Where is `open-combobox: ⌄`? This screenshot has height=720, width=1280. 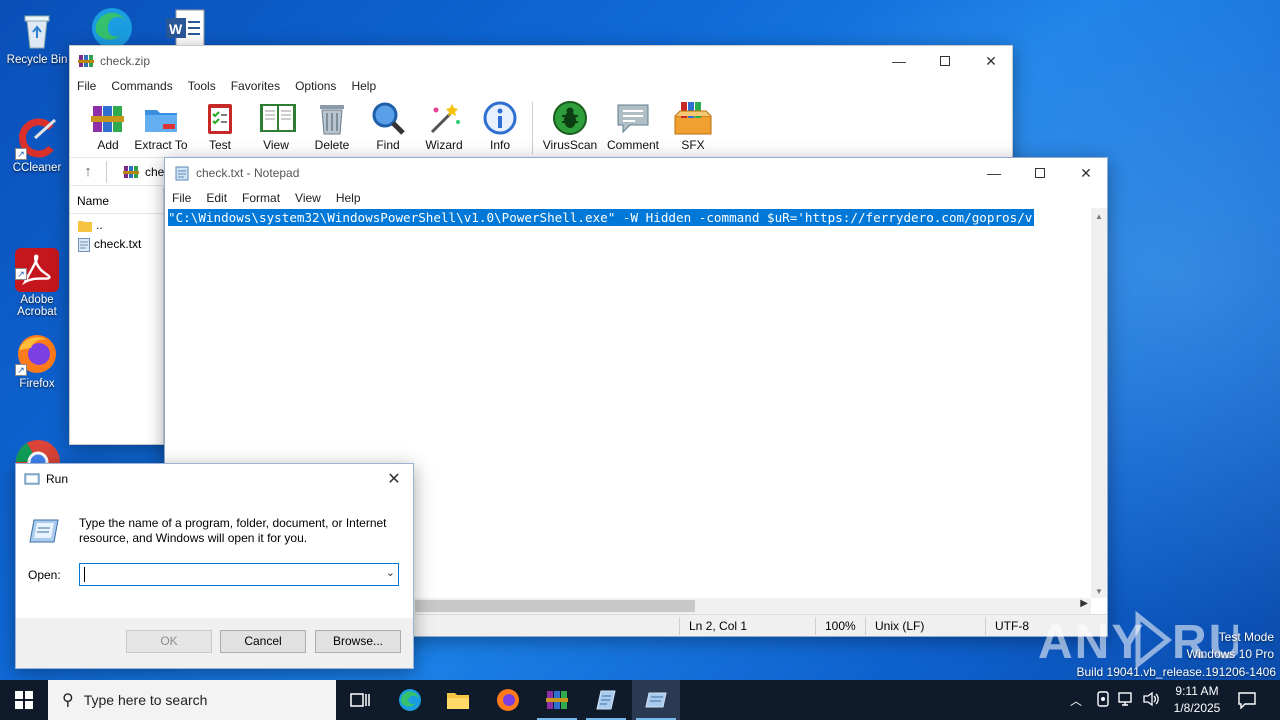 open-combobox: ⌄ is located at coordinates (239, 574).